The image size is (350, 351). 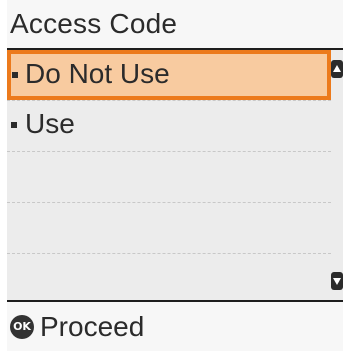 What do you see at coordinates (97, 73) in the screenshot?
I see `menu-item-label: Do Not Use` at bounding box center [97, 73].